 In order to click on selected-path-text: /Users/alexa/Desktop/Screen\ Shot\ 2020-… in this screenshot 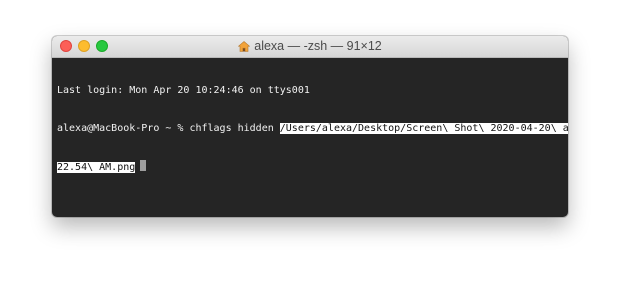, I will do `click(423, 128)`.